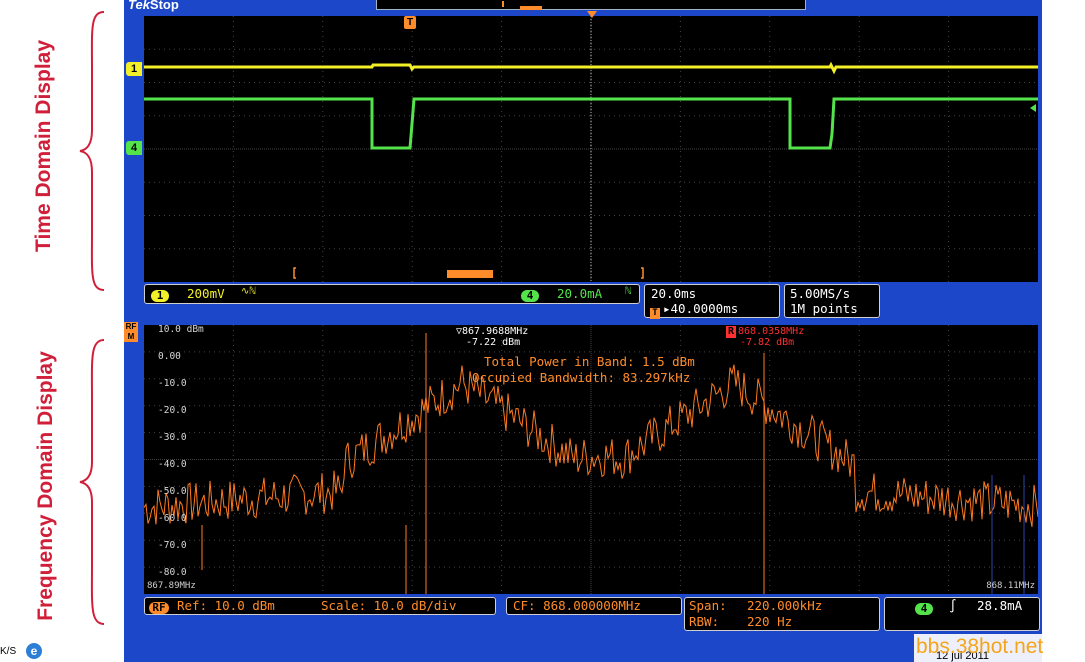  What do you see at coordinates (389, 605) in the screenshot?
I see `vertical-scale: Scale: 10.0 dB/div` at bounding box center [389, 605].